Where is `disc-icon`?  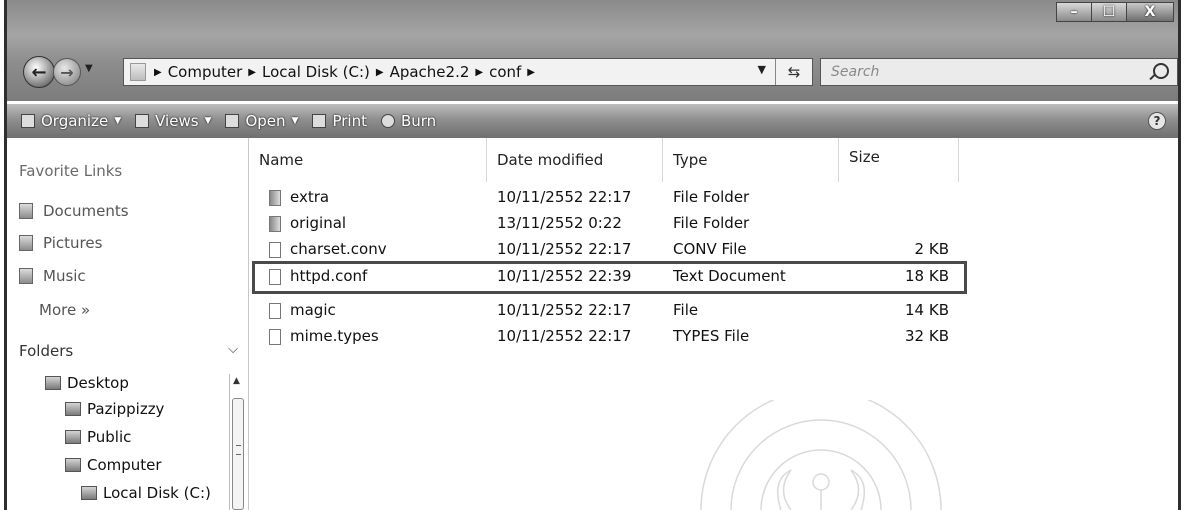
disc-icon is located at coordinates (387, 121).